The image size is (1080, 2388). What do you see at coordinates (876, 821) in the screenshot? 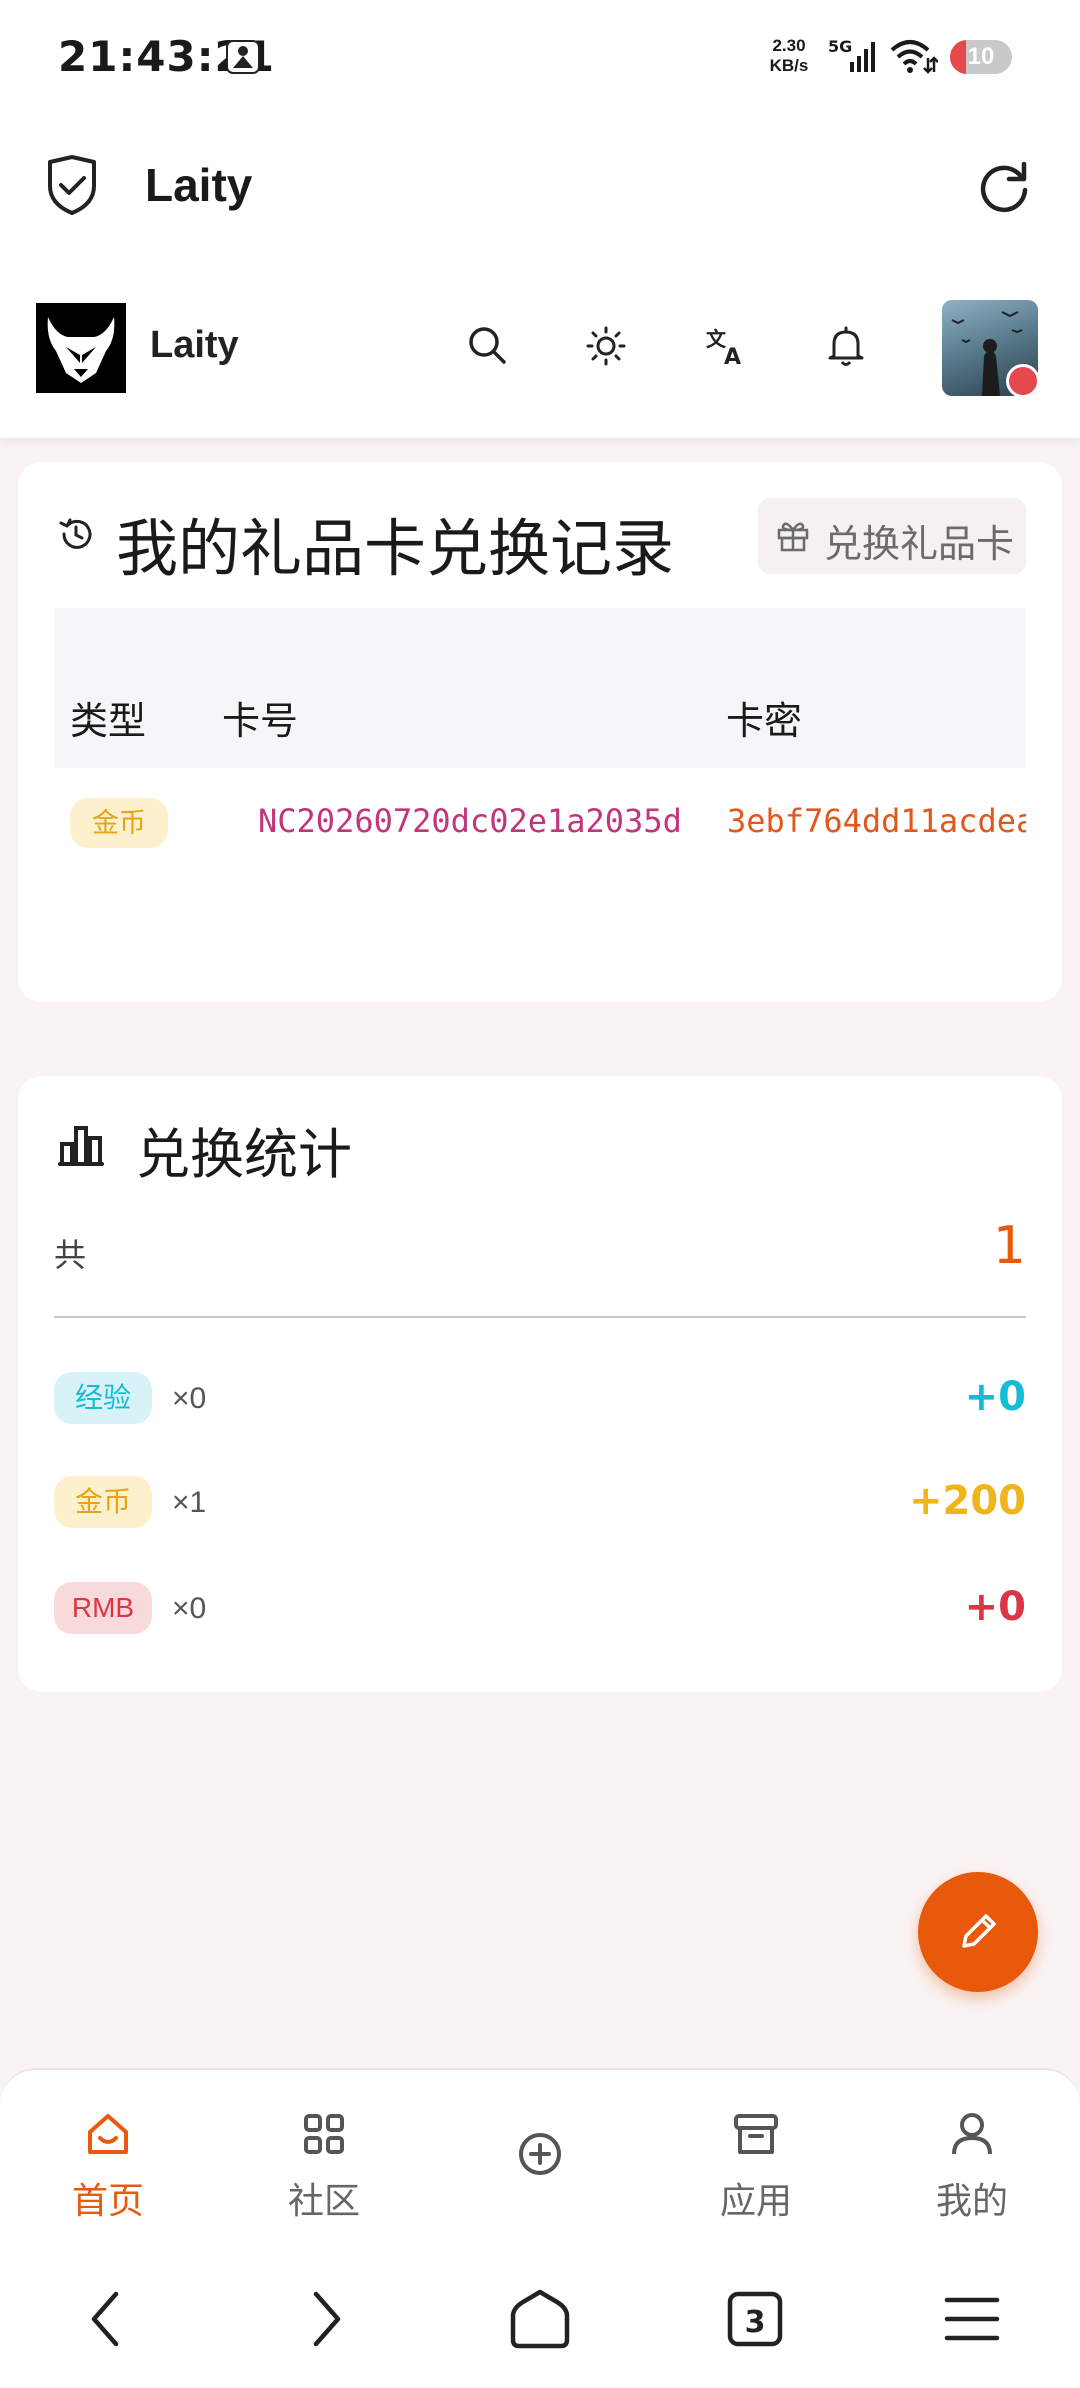
I see `card-secret: 3ebf764dd11acdea` at bounding box center [876, 821].